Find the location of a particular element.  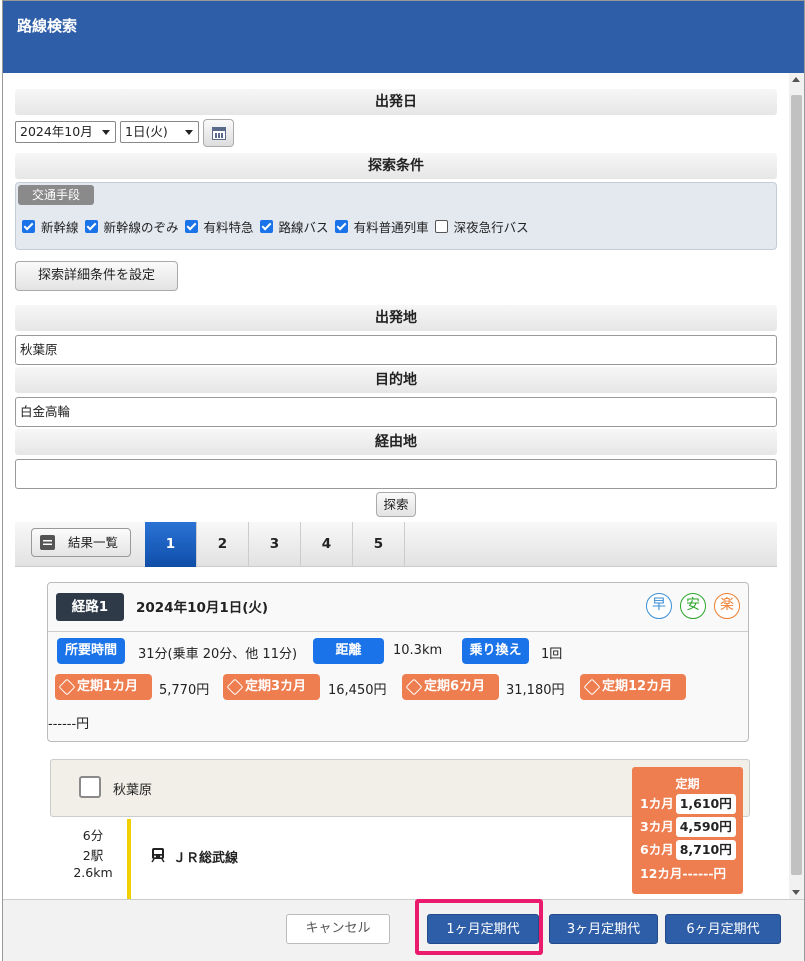

checkbox-shinkansen is located at coordinates (28, 226).